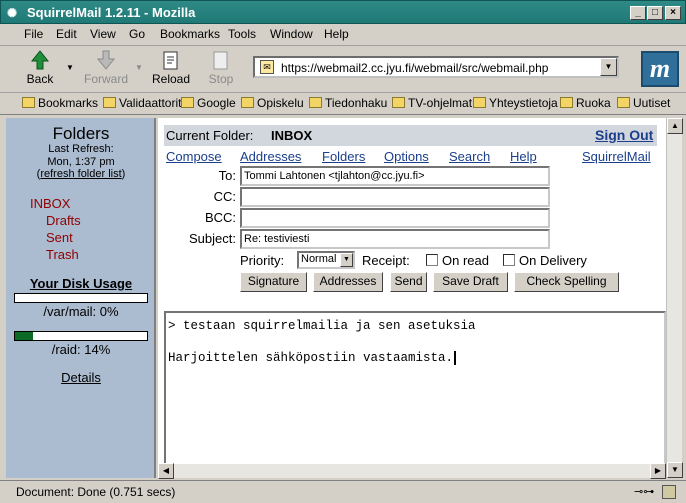  I want to click on horizontal-scrollbar: ◀ ▶, so click(412, 471).